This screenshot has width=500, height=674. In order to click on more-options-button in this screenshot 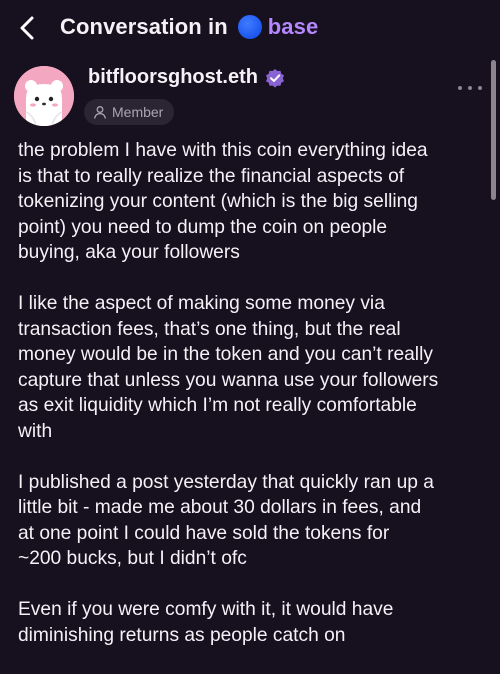, I will do `click(470, 88)`.